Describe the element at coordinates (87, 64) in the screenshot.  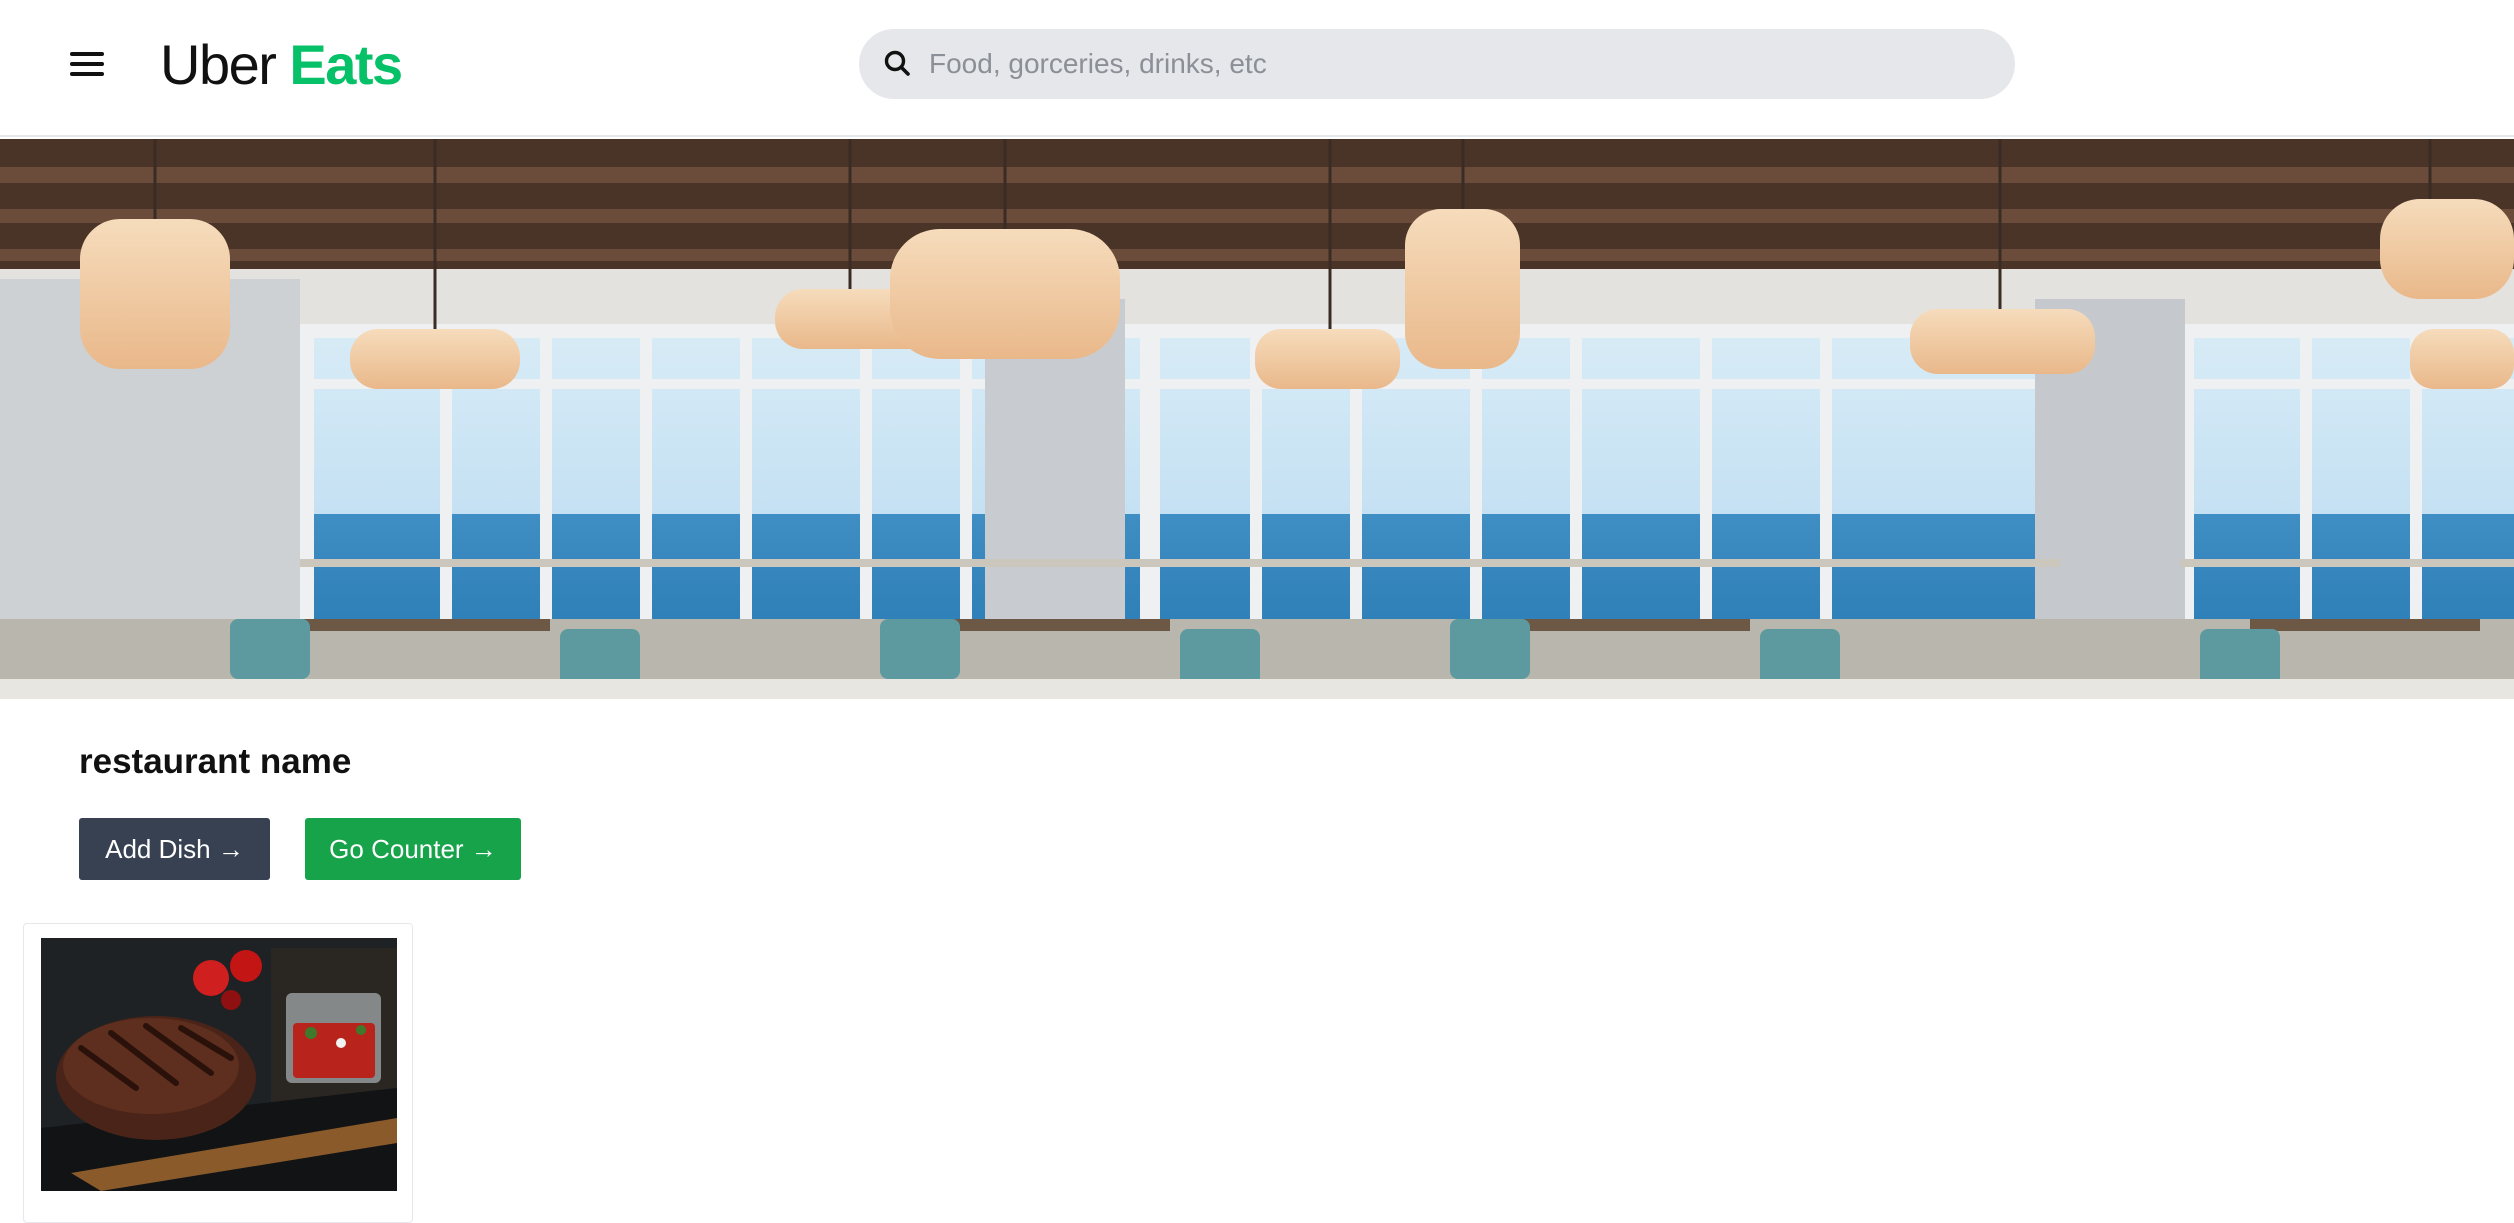
I see `hamburger-menu-icon` at that location.